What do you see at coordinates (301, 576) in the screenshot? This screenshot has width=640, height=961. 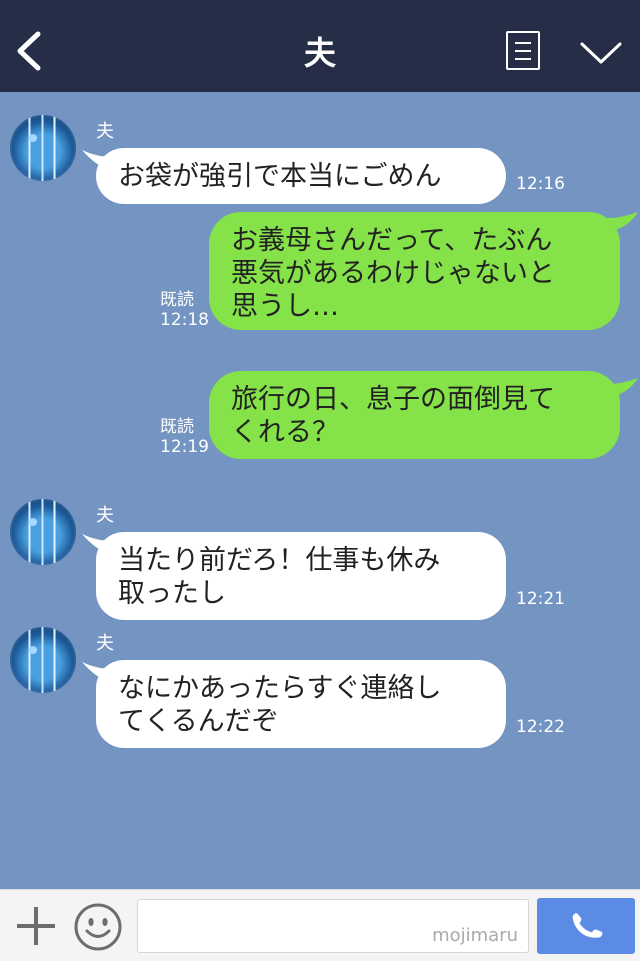 I see `message-bubble: 当たり前だろ！仕事も休み 取ったし` at bounding box center [301, 576].